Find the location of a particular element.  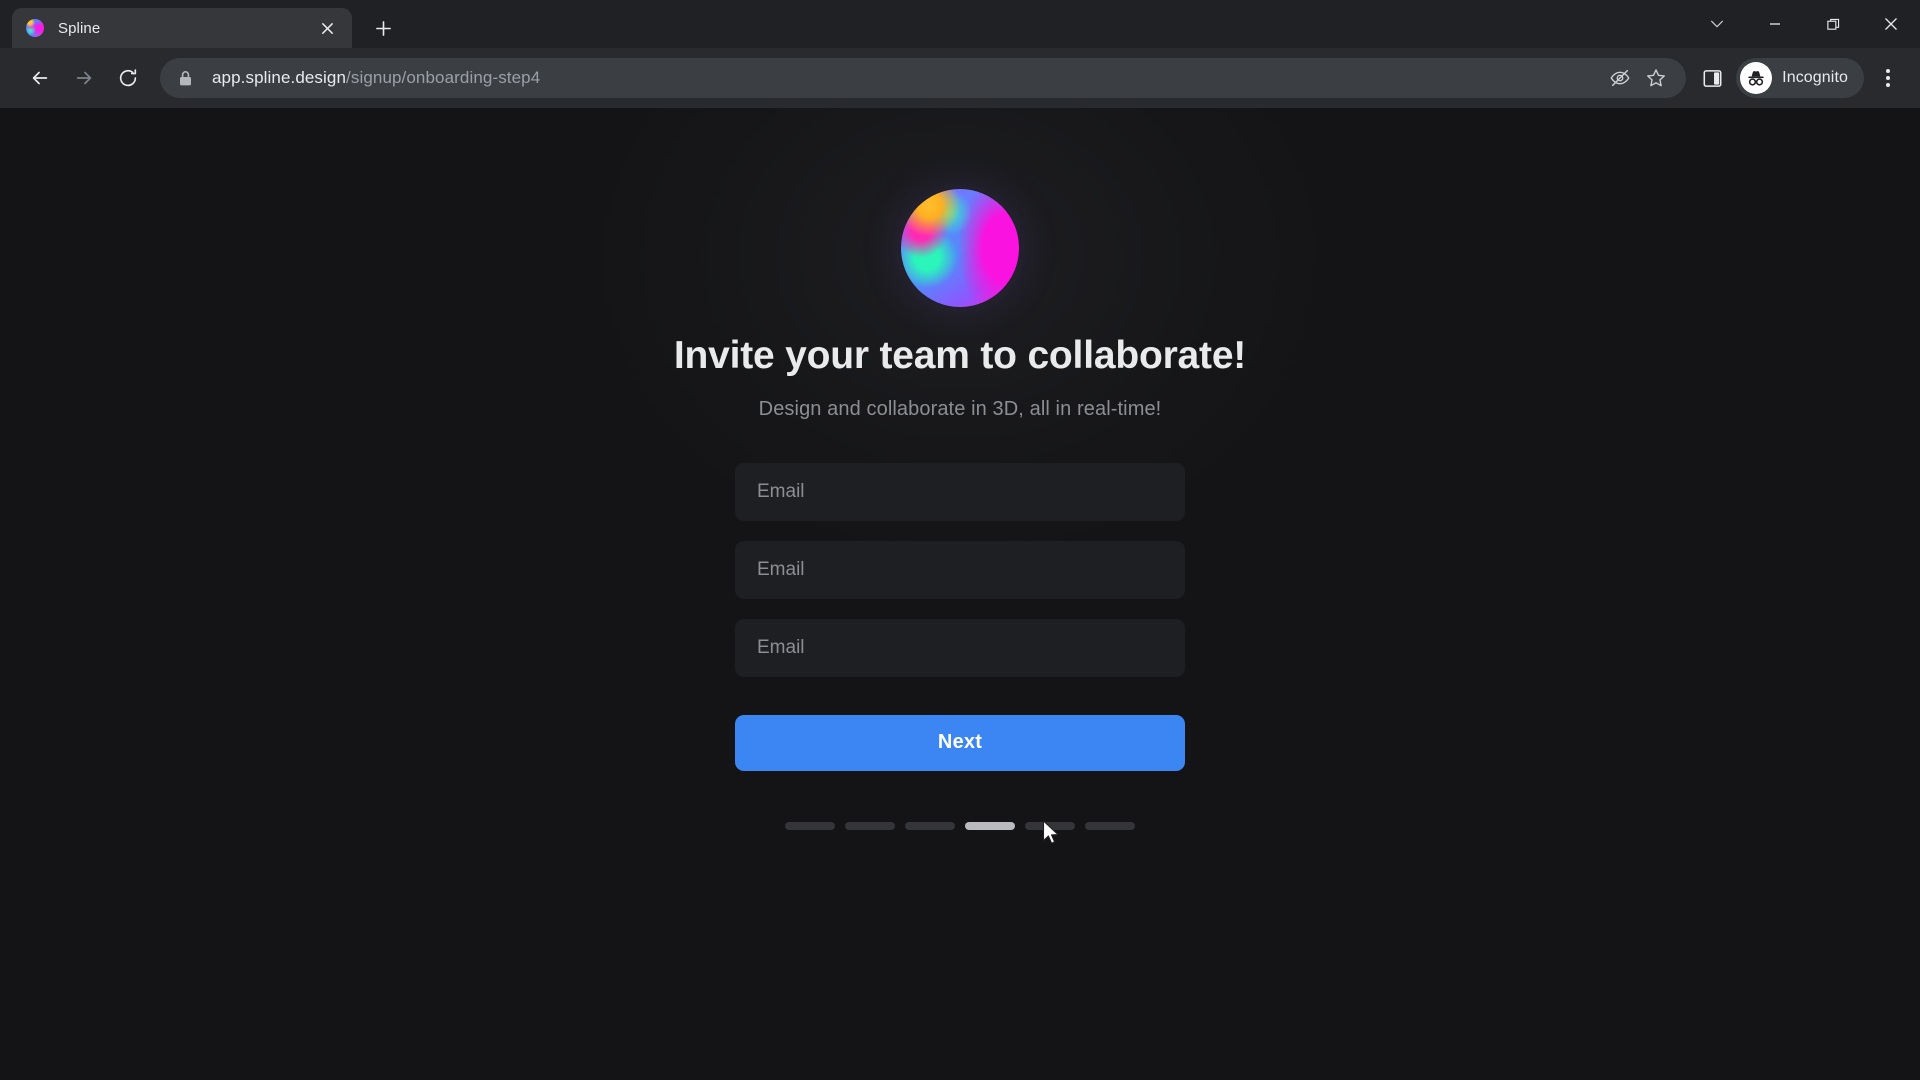

url-path: /signup/onboarding-step4 is located at coordinates (443, 77).